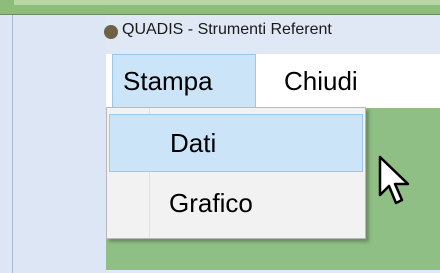 This screenshot has height=273, width=440. Describe the element at coordinates (236, 143) in the screenshot. I see `menu-item-dati: Dati` at that location.